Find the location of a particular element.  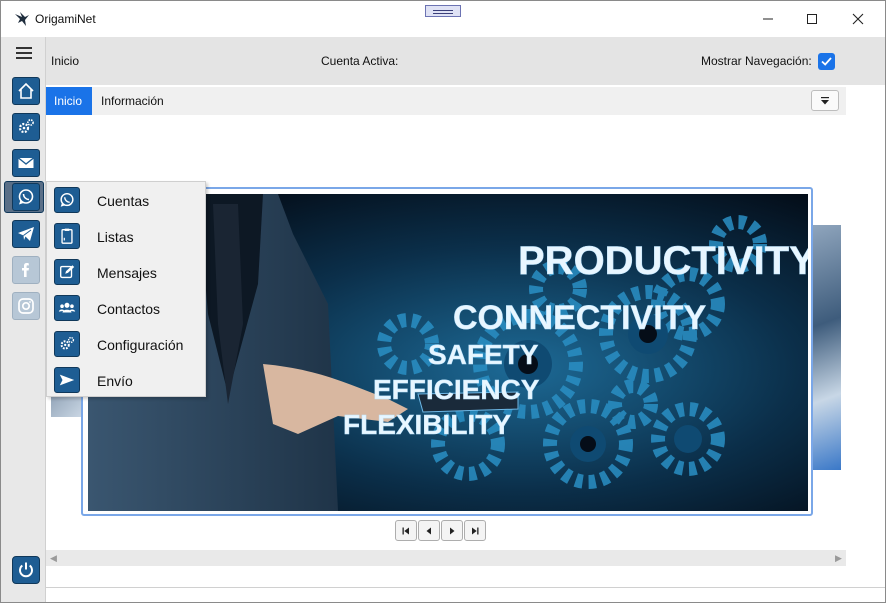

menu-item-label: Cuentas is located at coordinates (123, 201).